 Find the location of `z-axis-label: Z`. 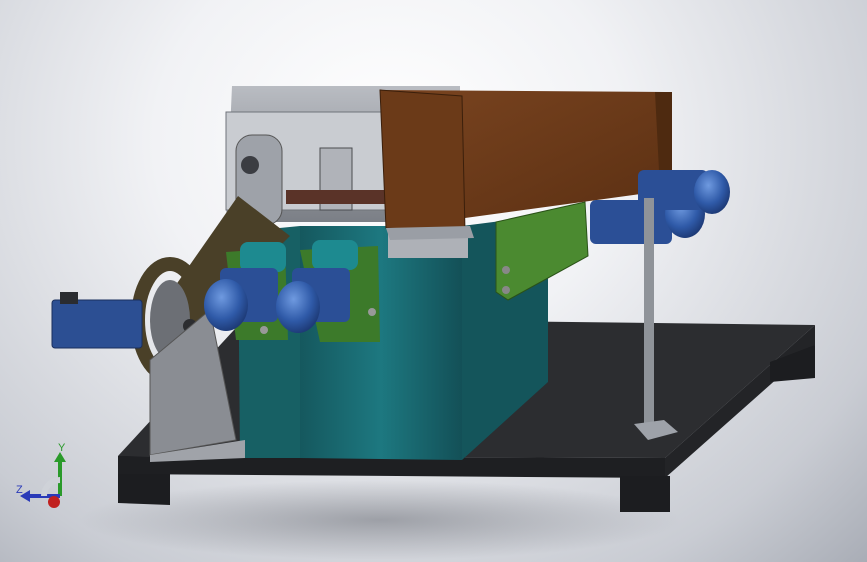

z-axis-label: Z is located at coordinates (19, 490).